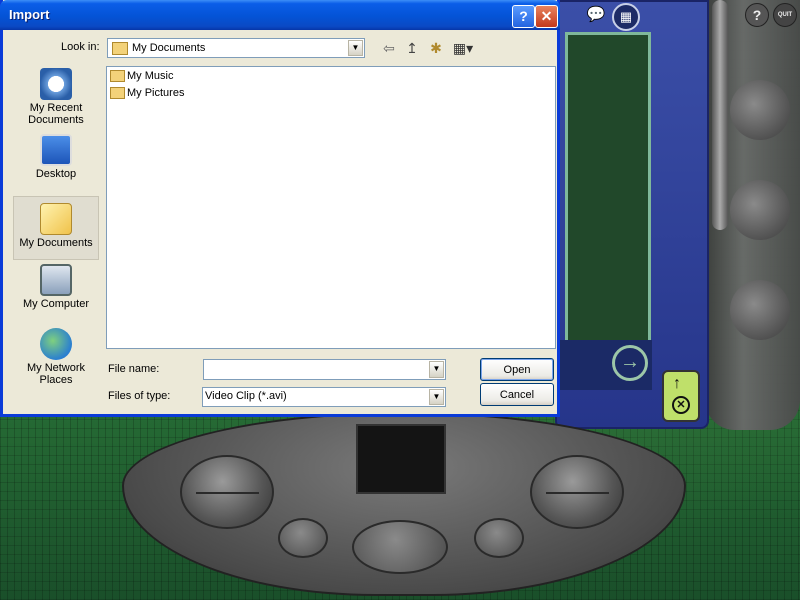 This screenshot has width=800, height=600. I want to click on lookin-label: Look in:, so click(80, 47).